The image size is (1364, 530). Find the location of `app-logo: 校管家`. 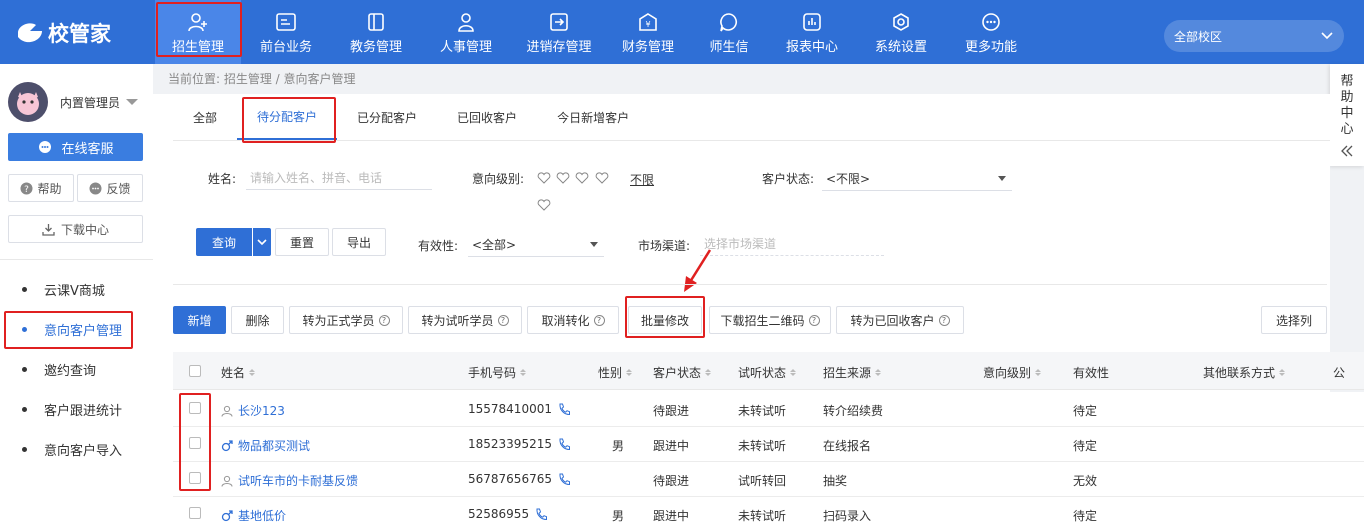

app-logo: 校管家 is located at coordinates (63, 33).